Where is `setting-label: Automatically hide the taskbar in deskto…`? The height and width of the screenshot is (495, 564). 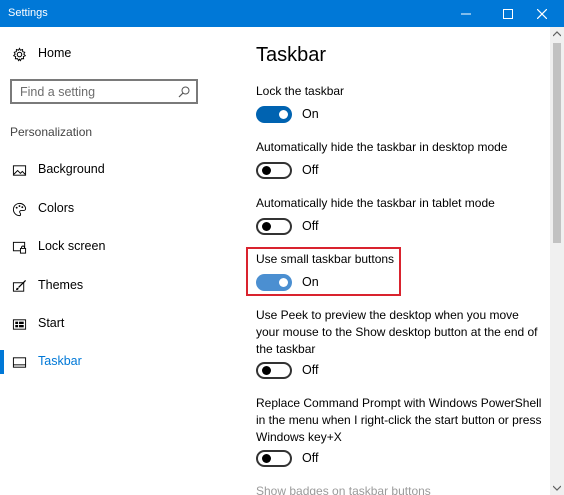 setting-label: Automatically hide the taskbar in deskto… is located at coordinates (382, 147).